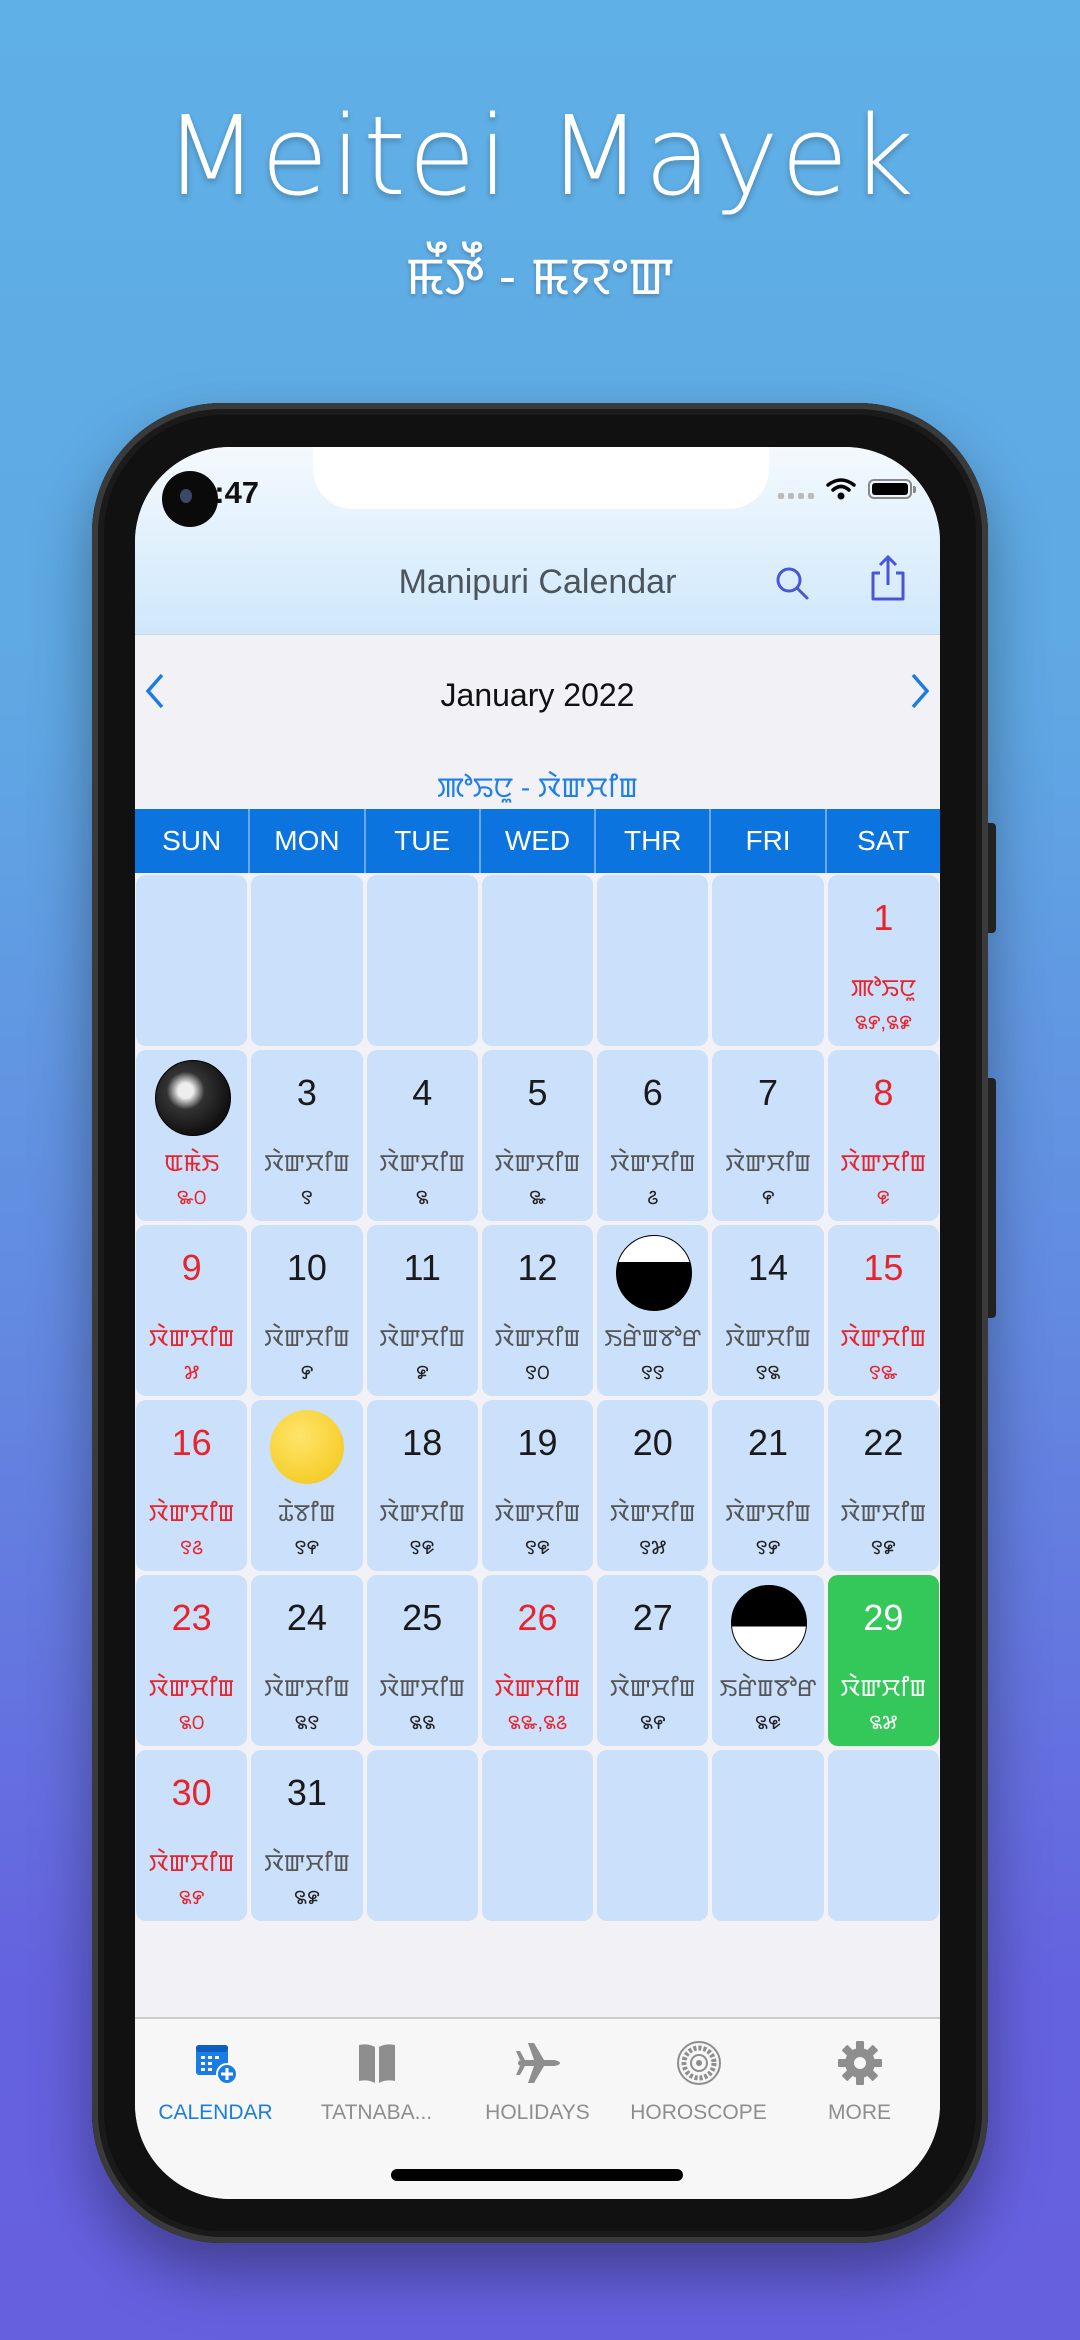 This screenshot has height=2340, width=1080. What do you see at coordinates (191, 1373) in the screenshot?
I see `meitei-lunar-day: ꯷` at bounding box center [191, 1373].